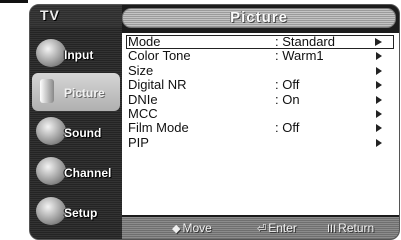  I want to click on tv-tab: TV, so click(76, 16).